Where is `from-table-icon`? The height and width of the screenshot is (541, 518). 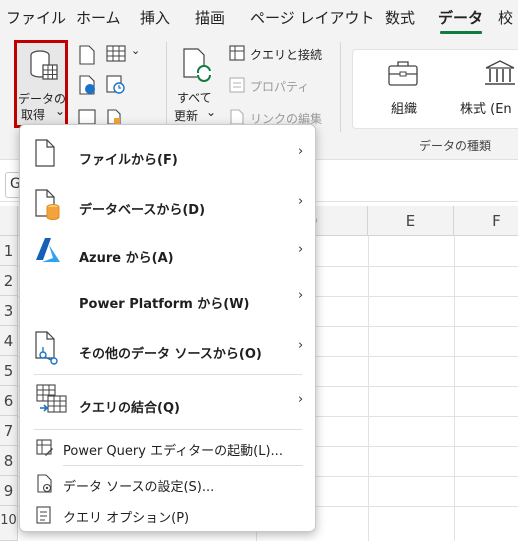 from-table-icon is located at coordinates (117, 54).